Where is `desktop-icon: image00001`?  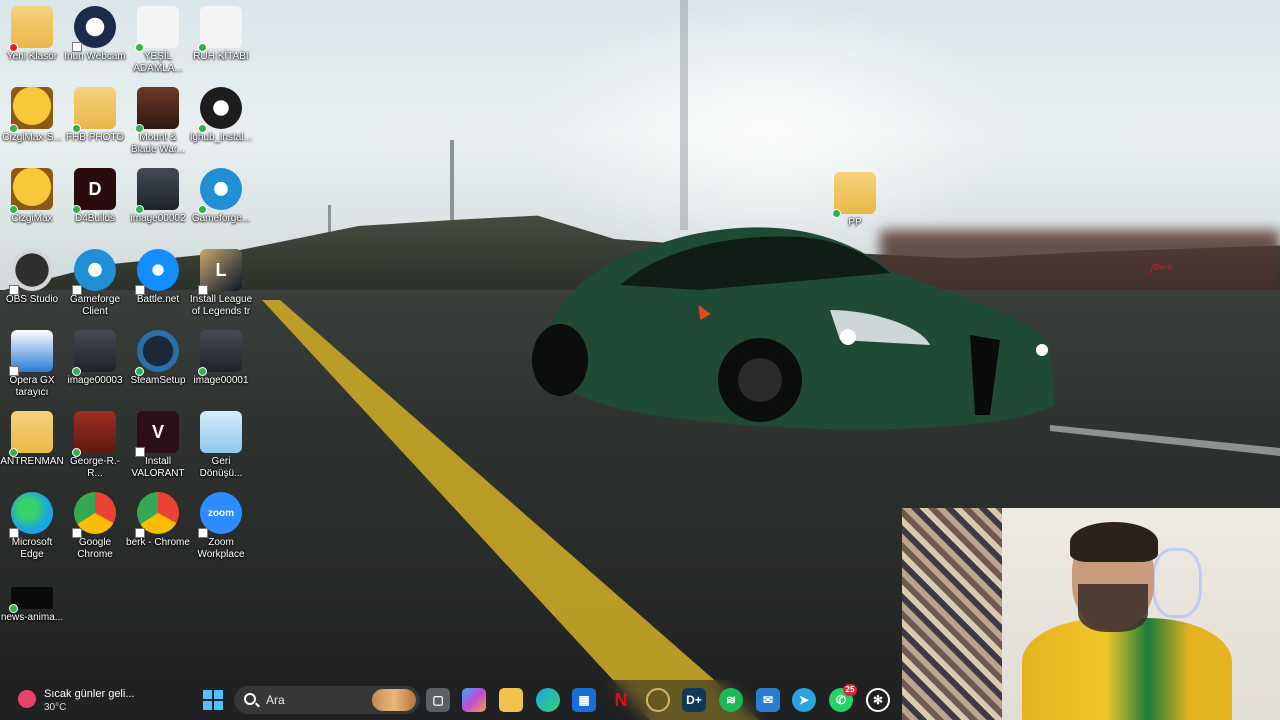 desktop-icon: image00001 is located at coordinates (221, 358).